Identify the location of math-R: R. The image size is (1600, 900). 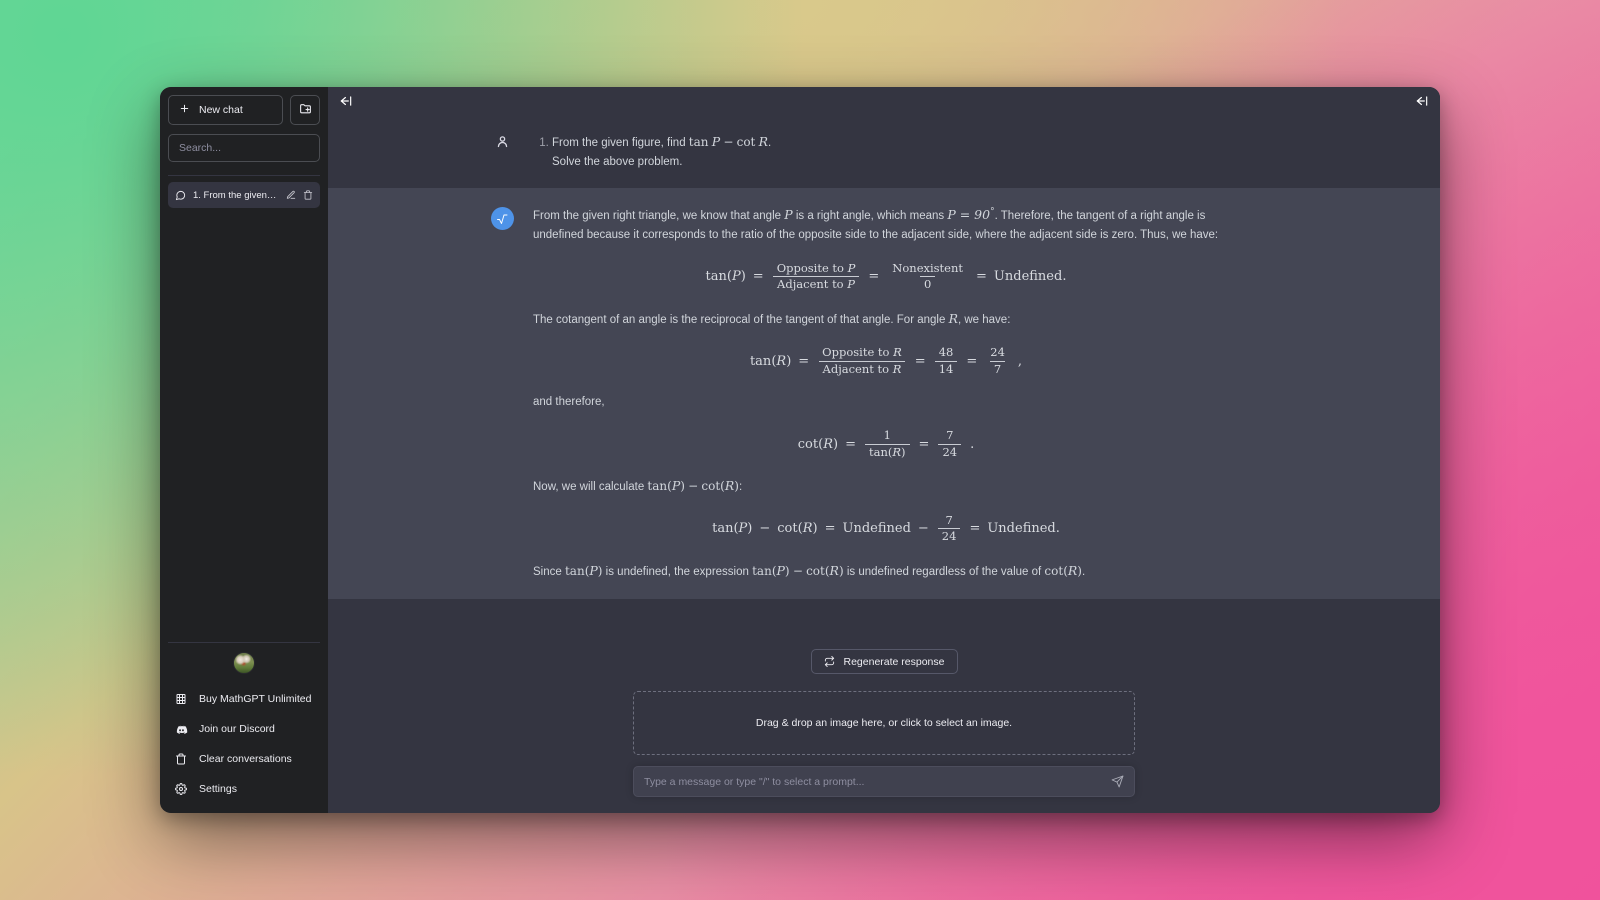
(834, 570).